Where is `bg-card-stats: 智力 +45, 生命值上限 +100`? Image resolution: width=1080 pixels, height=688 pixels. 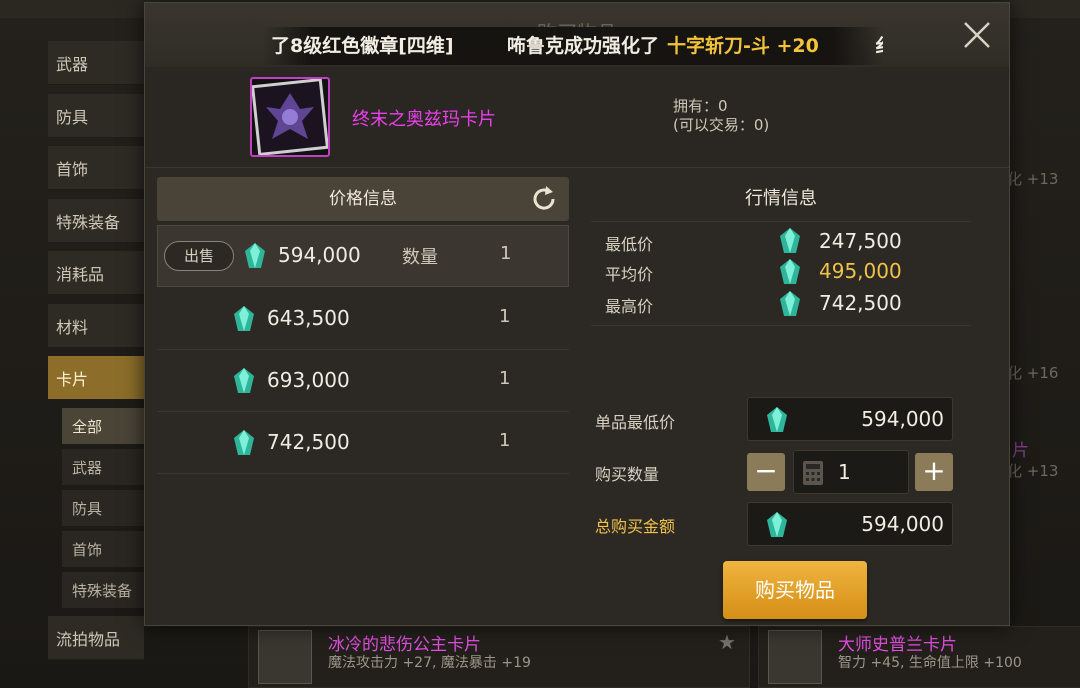
bg-card-stats: 智力 +45, 生命值上限 +100 is located at coordinates (930, 663).